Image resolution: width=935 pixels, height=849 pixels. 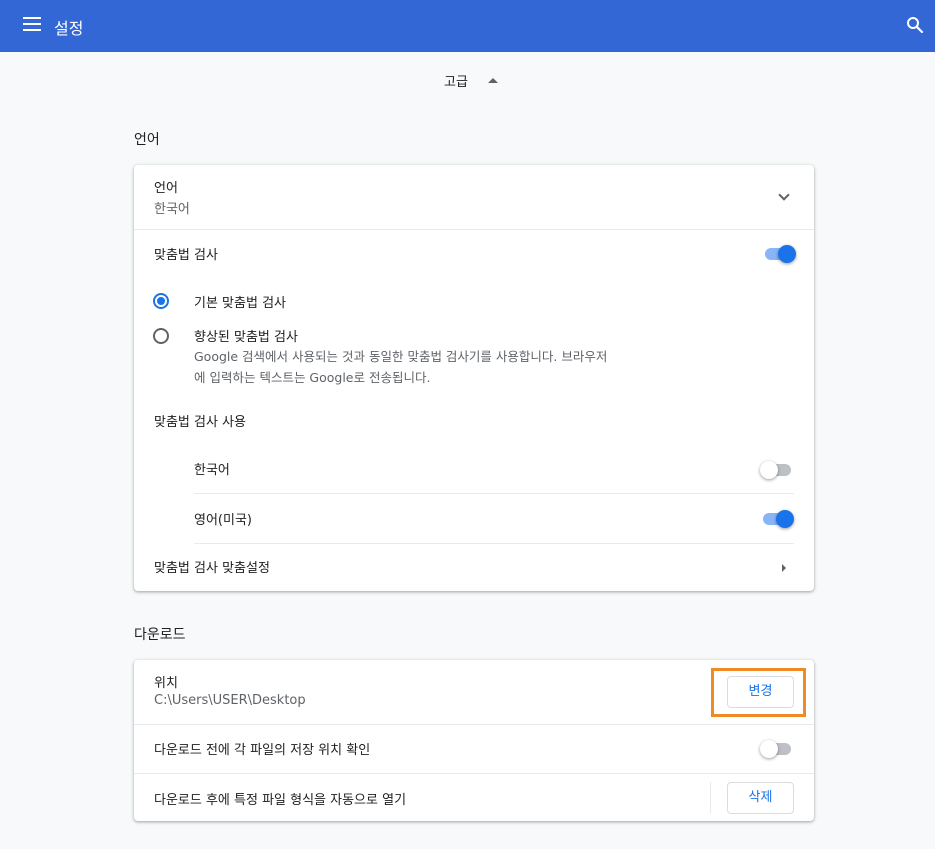 What do you see at coordinates (223, 520) in the screenshot?
I see `spellcheck-language-english: 영어(미국)` at bounding box center [223, 520].